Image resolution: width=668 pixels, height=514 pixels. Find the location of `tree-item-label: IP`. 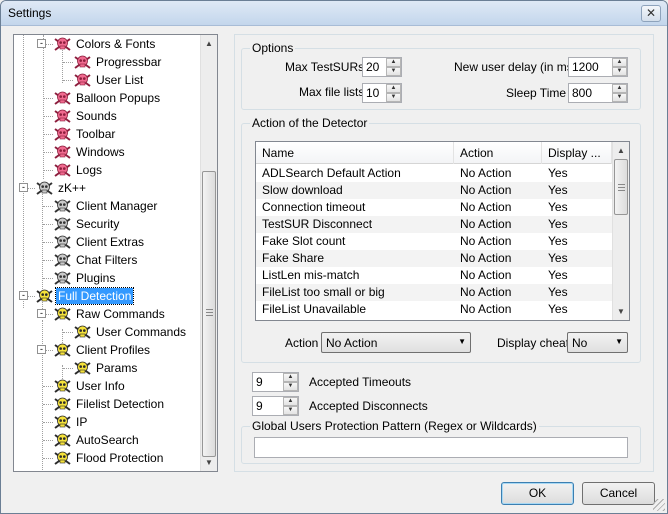

tree-item-label: IP is located at coordinates (82, 422).